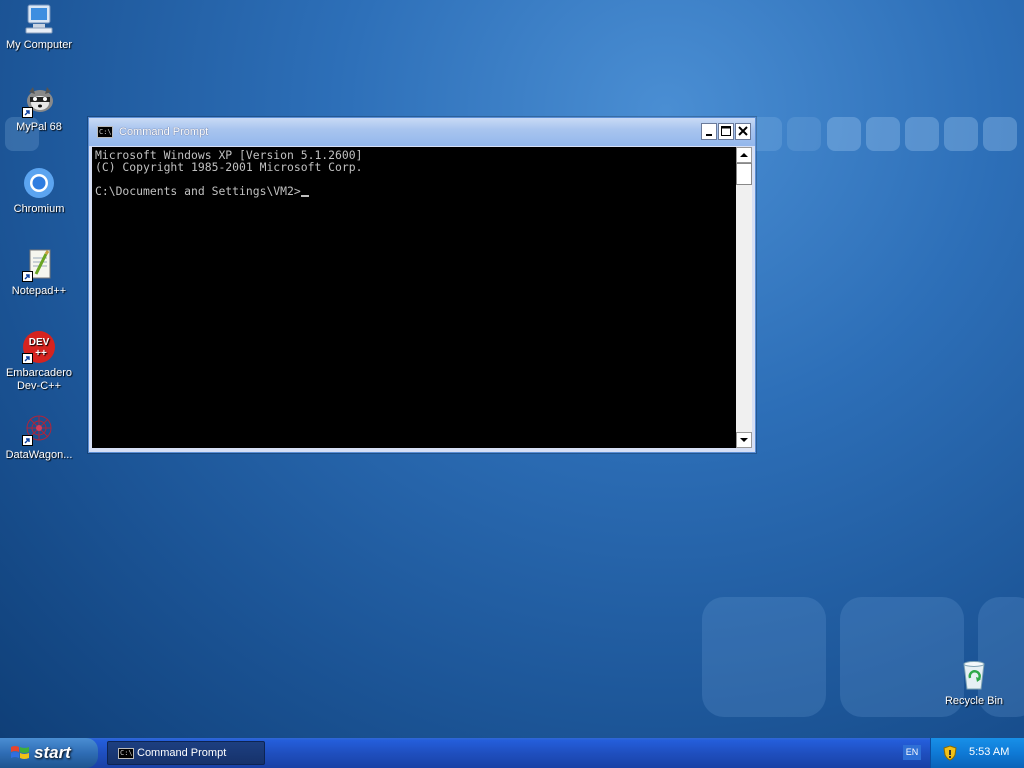  Describe the element at coordinates (52, 752) in the screenshot. I see `start-label: start` at that location.